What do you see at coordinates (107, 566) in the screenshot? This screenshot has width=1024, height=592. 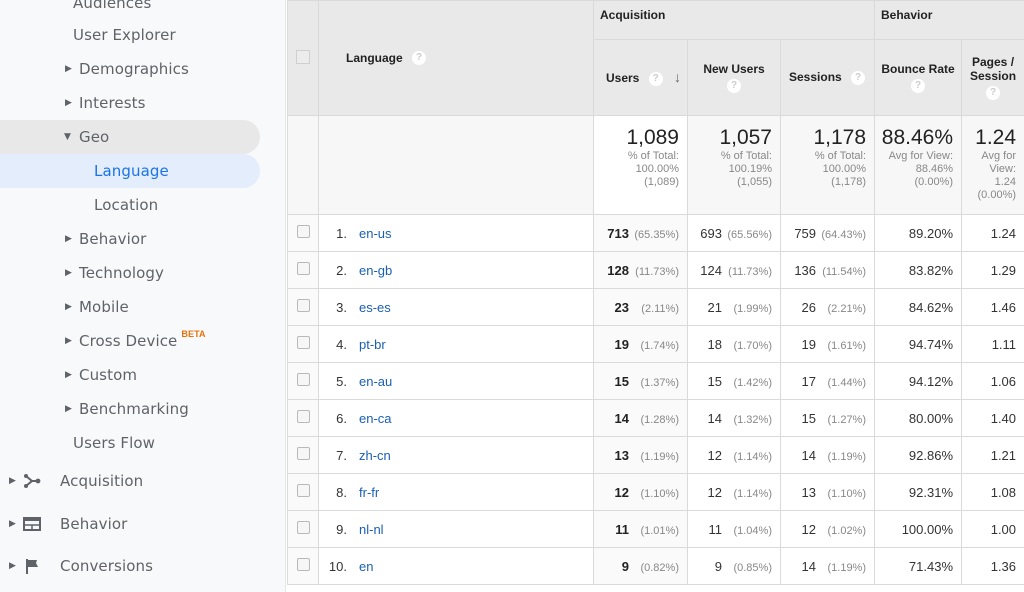 I see `sidebar-section-label: Conversions` at bounding box center [107, 566].